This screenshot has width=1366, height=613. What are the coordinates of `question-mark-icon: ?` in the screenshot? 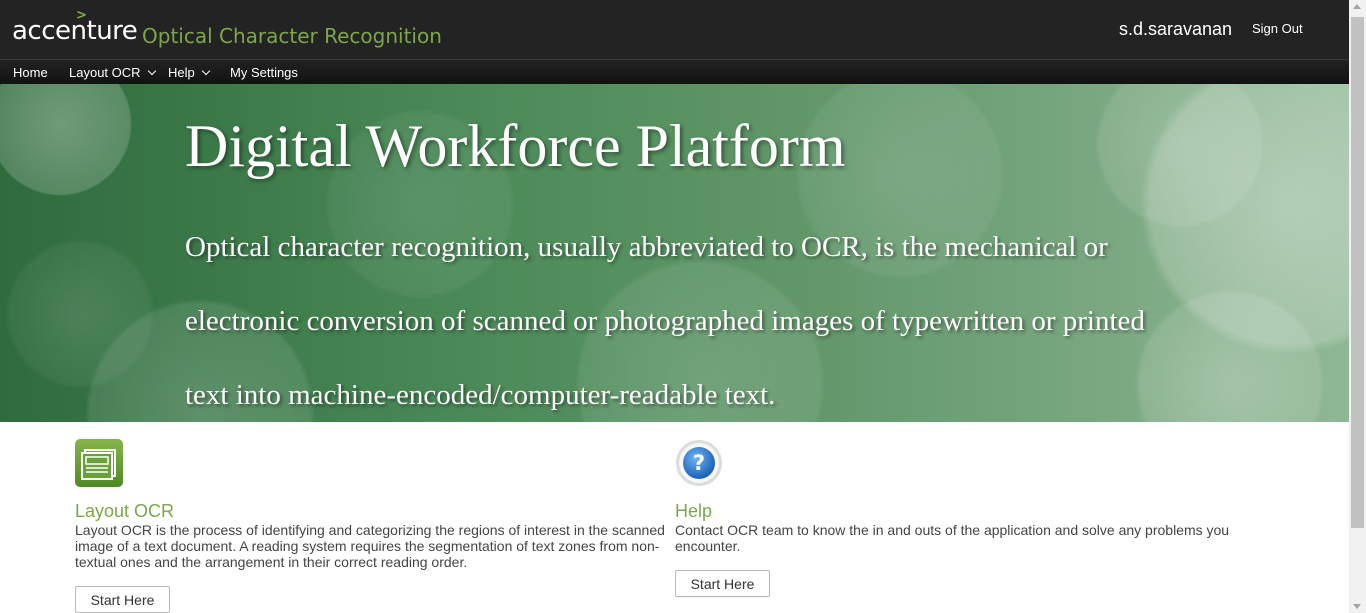 It's located at (699, 463).